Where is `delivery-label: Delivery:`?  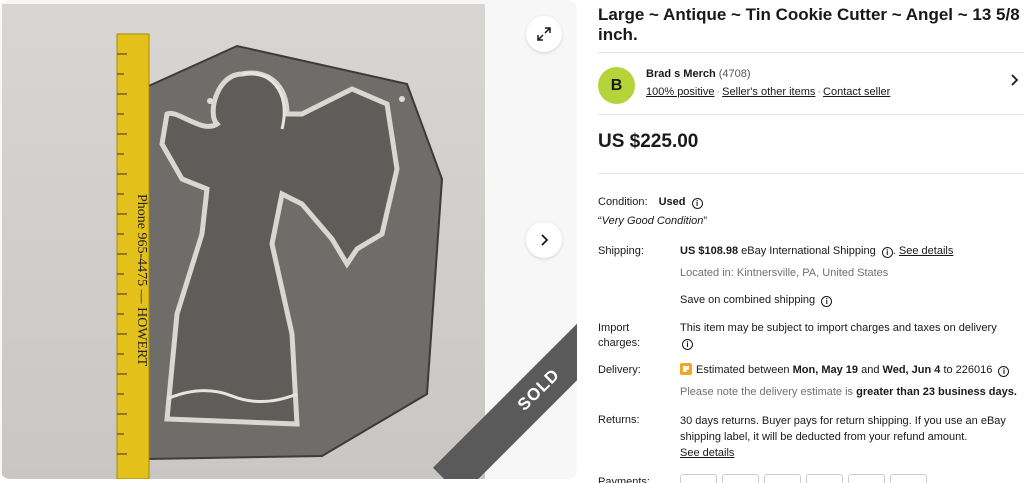
delivery-label: Delivery: is located at coordinates (619, 370).